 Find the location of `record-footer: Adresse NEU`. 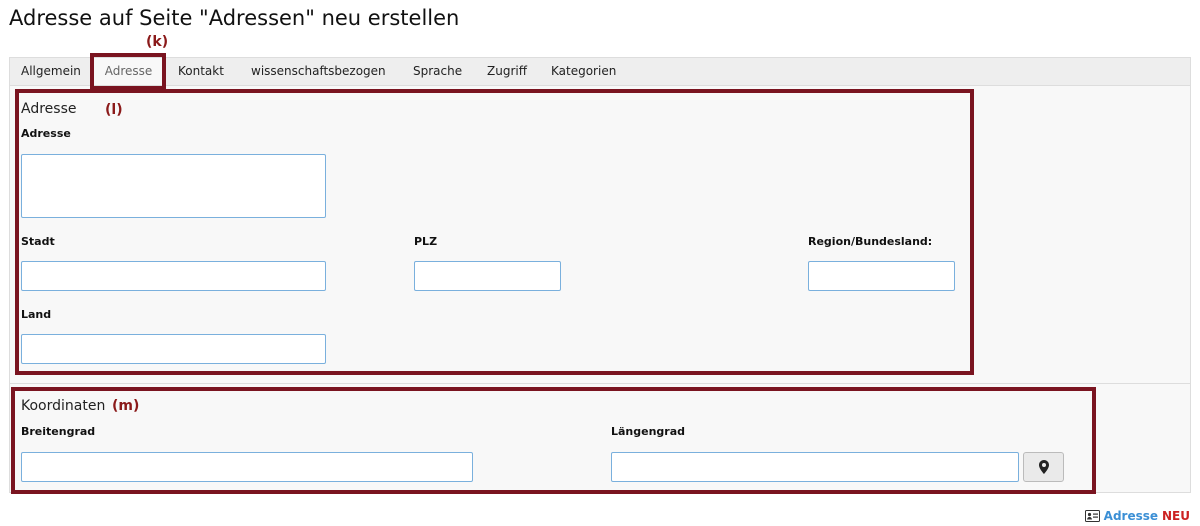

record-footer: Adresse NEU is located at coordinates (1137, 516).